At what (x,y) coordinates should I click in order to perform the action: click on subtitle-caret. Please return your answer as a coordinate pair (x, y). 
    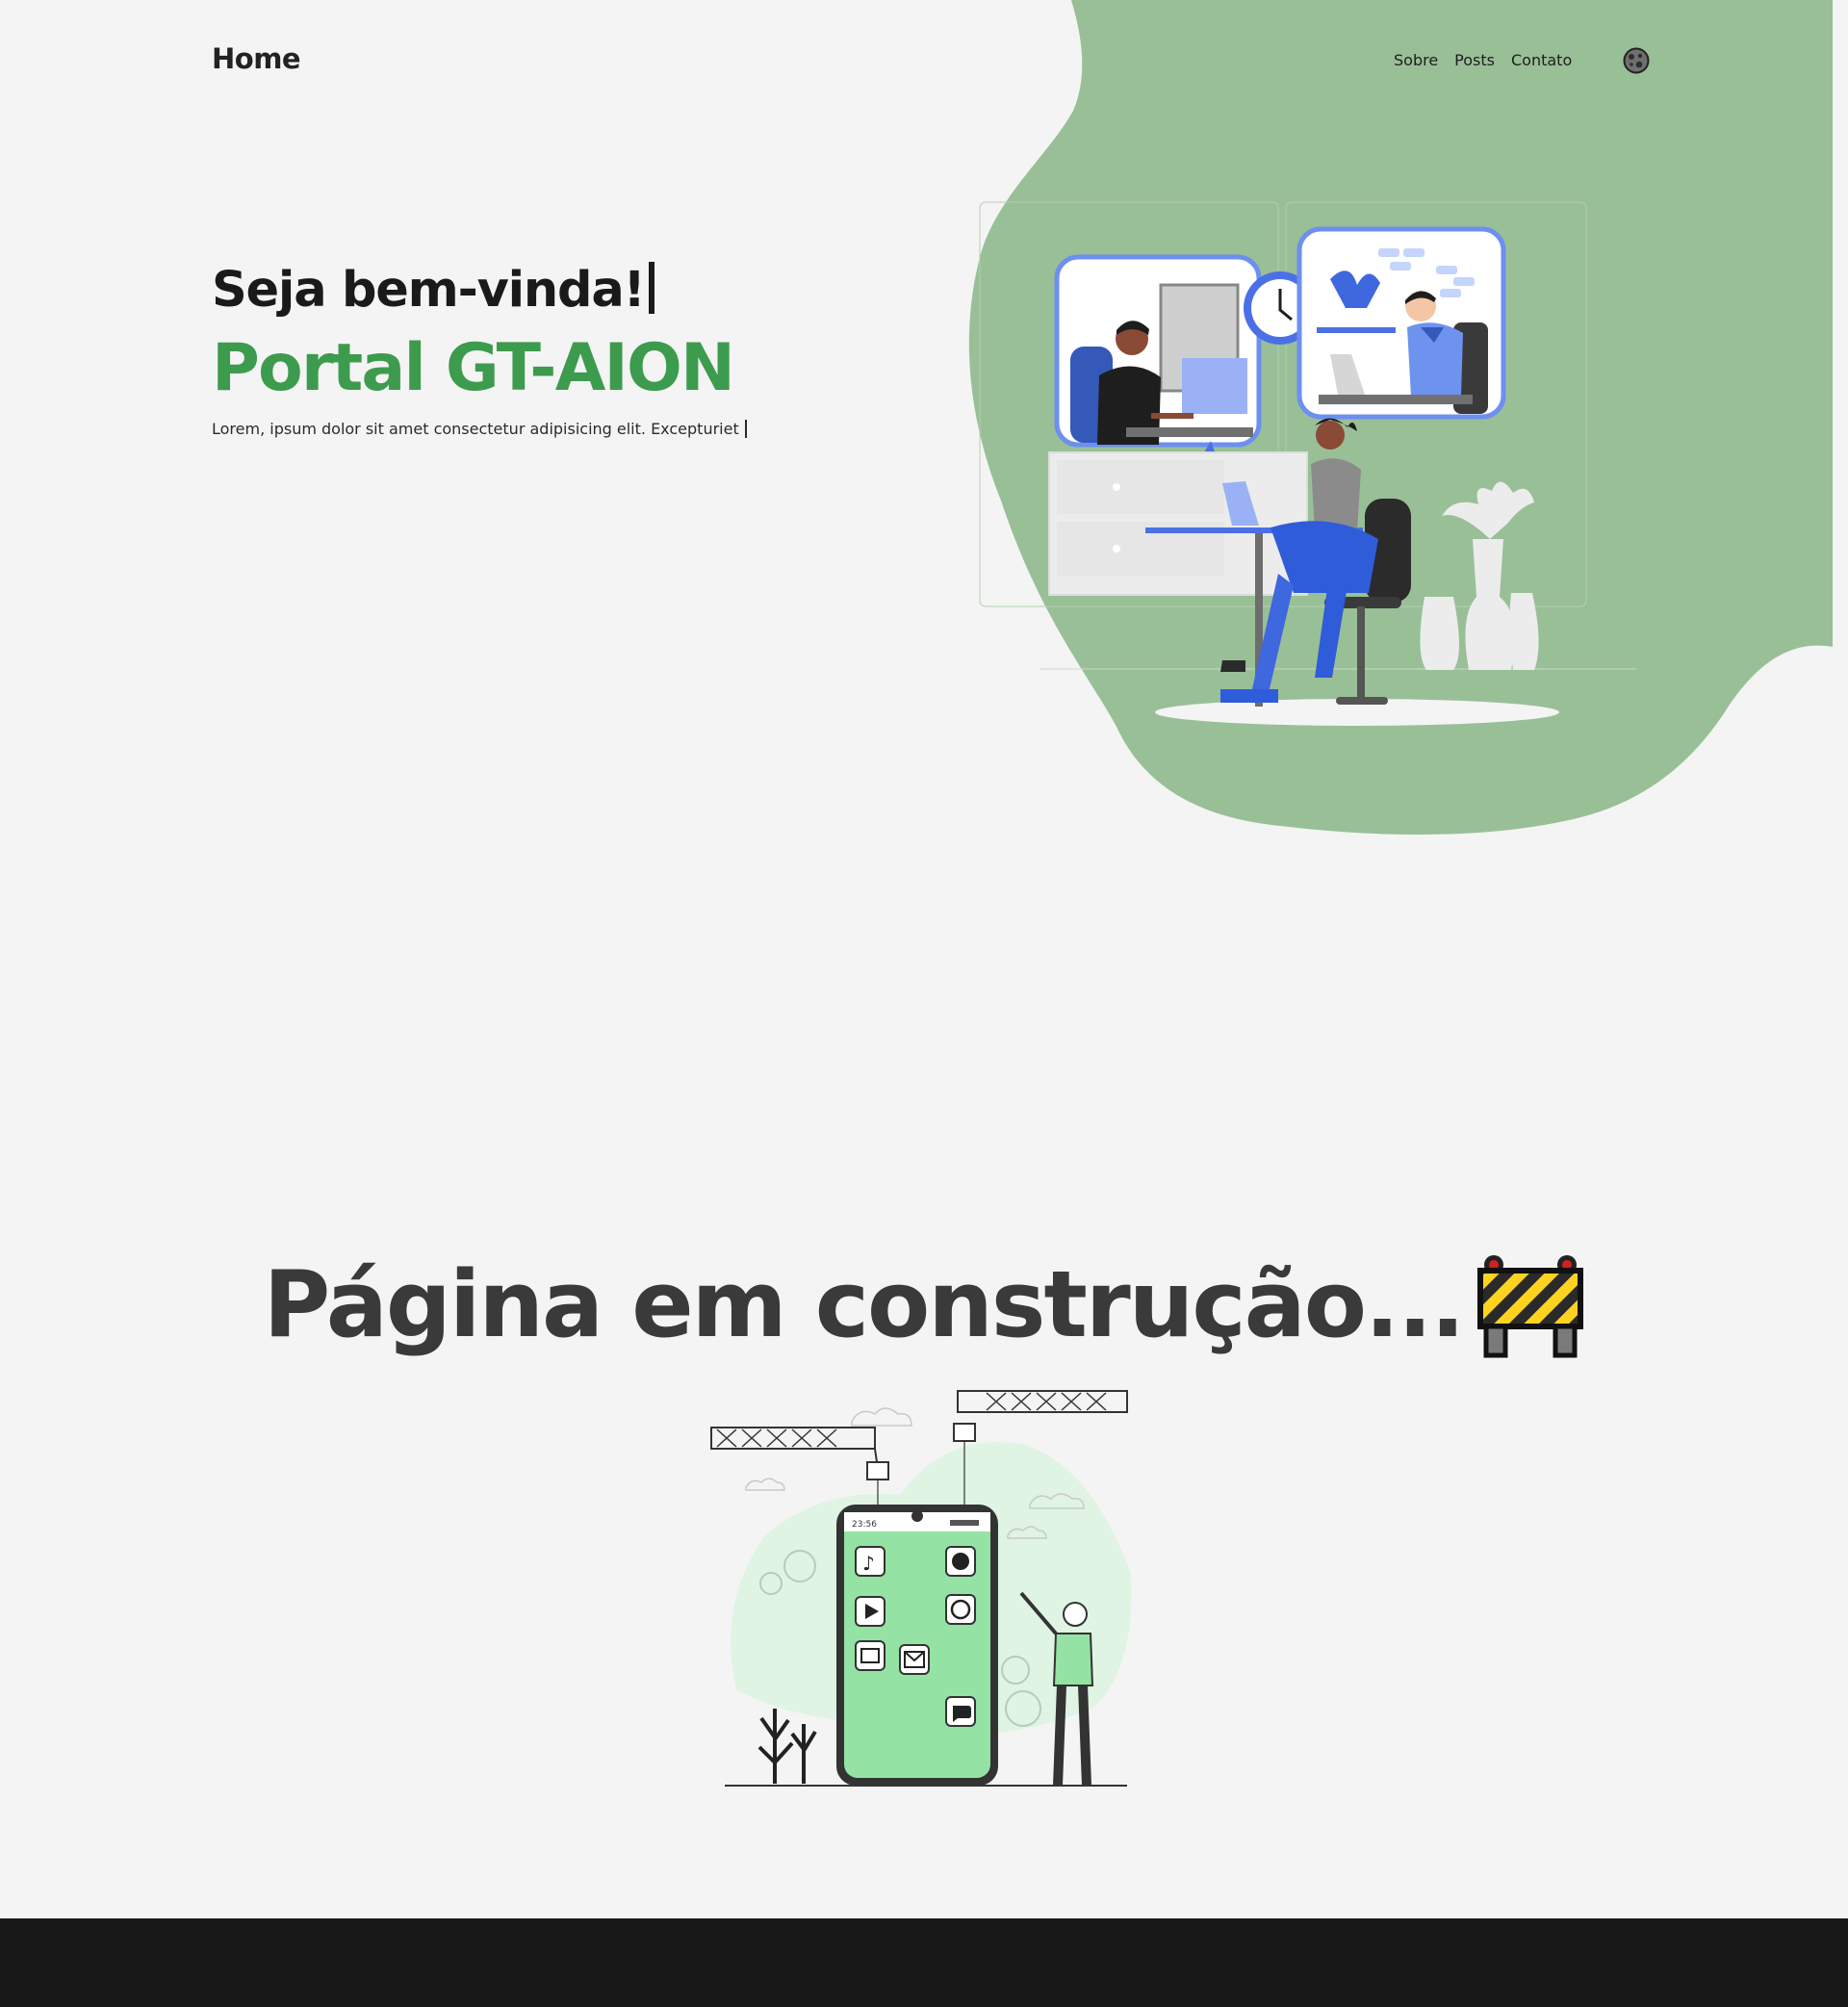
    Looking at the image, I should click on (745, 429).